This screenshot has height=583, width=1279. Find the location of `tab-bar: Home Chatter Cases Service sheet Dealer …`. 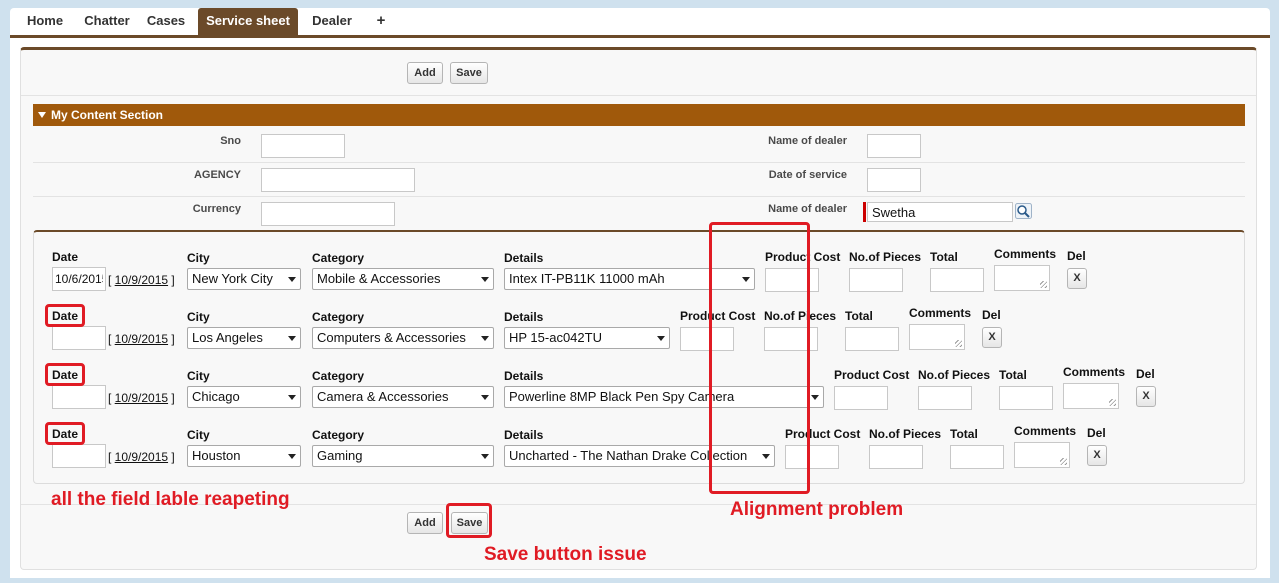

tab-bar: Home Chatter Cases Service sheet Dealer … is located at coordinates (640, 22).